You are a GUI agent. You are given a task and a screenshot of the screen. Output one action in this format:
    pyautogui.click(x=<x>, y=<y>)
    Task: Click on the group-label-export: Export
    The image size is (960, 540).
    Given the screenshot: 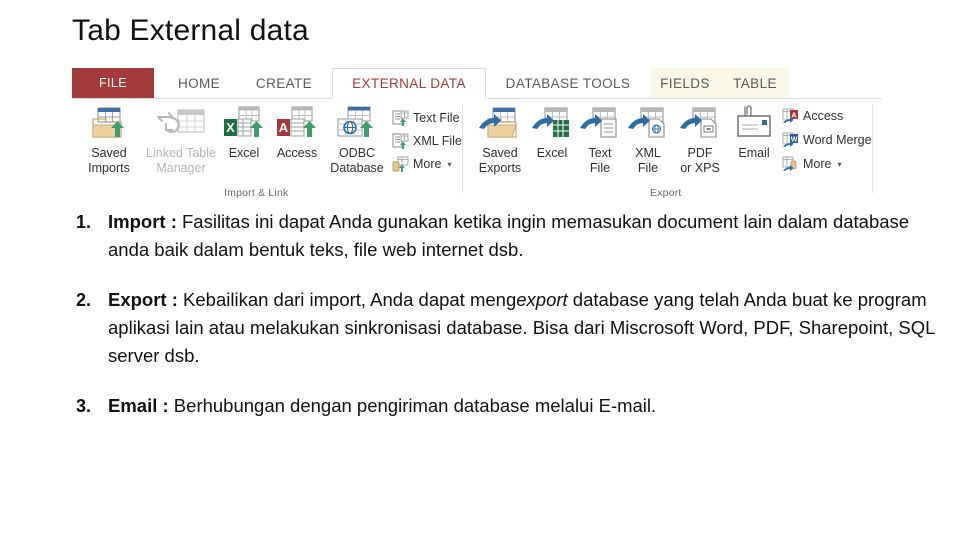 What is the action you would take?
    pyautogui.click(x=666, y=193)
    